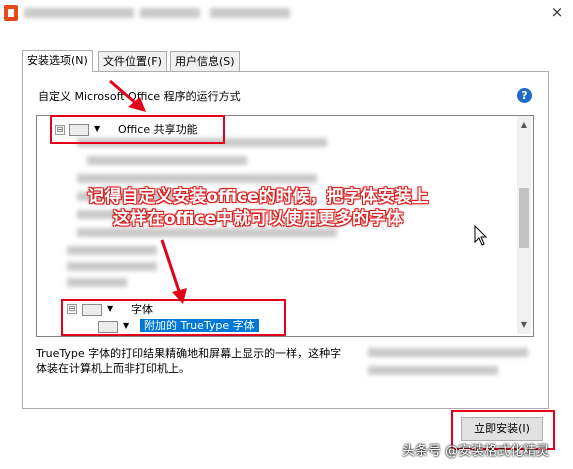 The image size is (573, 469). What do you see at coordinates (524, 218) in the screenshot?
I see `scroll-thumb` at bounding box center [524, 218].